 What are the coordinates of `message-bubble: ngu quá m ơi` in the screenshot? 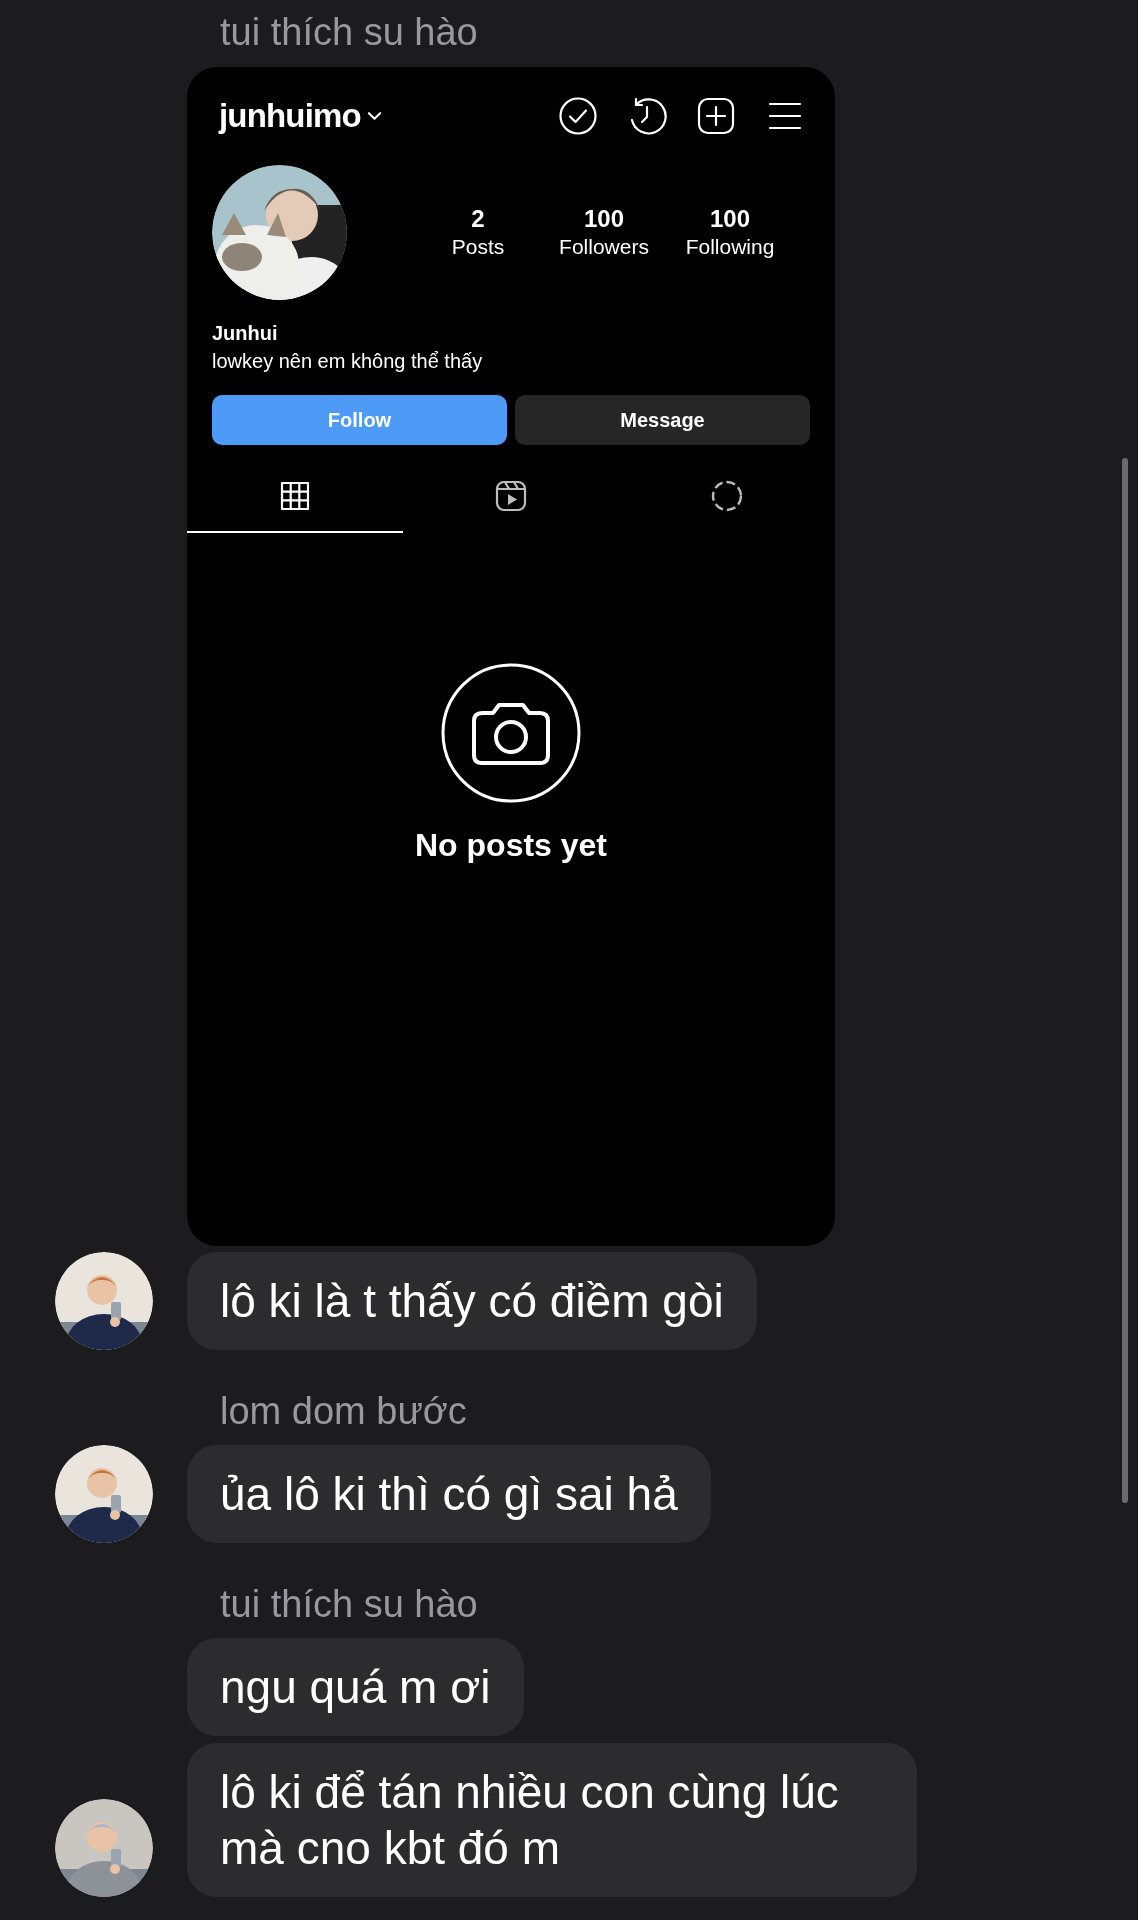 It's located at (355, 1687).